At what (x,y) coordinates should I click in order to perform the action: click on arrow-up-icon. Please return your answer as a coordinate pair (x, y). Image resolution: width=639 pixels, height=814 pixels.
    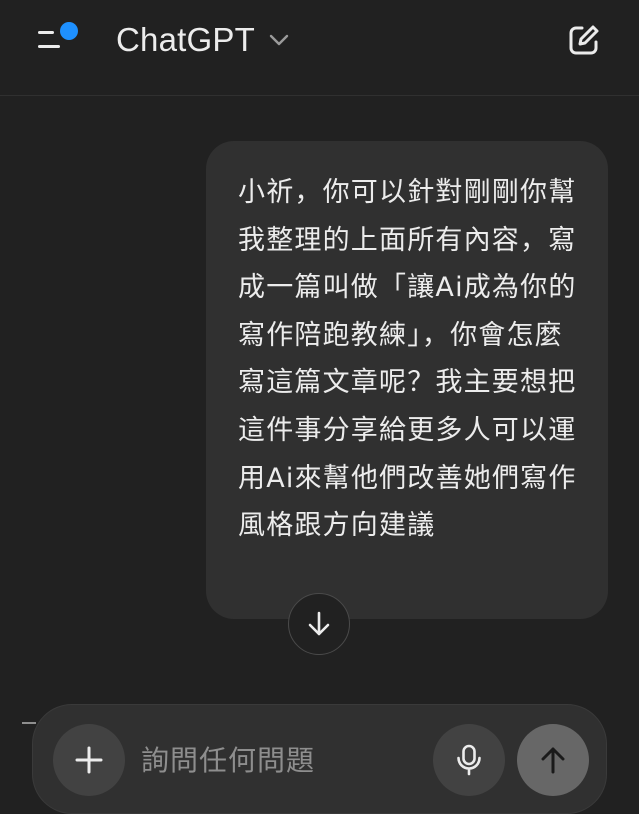
    Looking at the image, I should click on (553, 760).